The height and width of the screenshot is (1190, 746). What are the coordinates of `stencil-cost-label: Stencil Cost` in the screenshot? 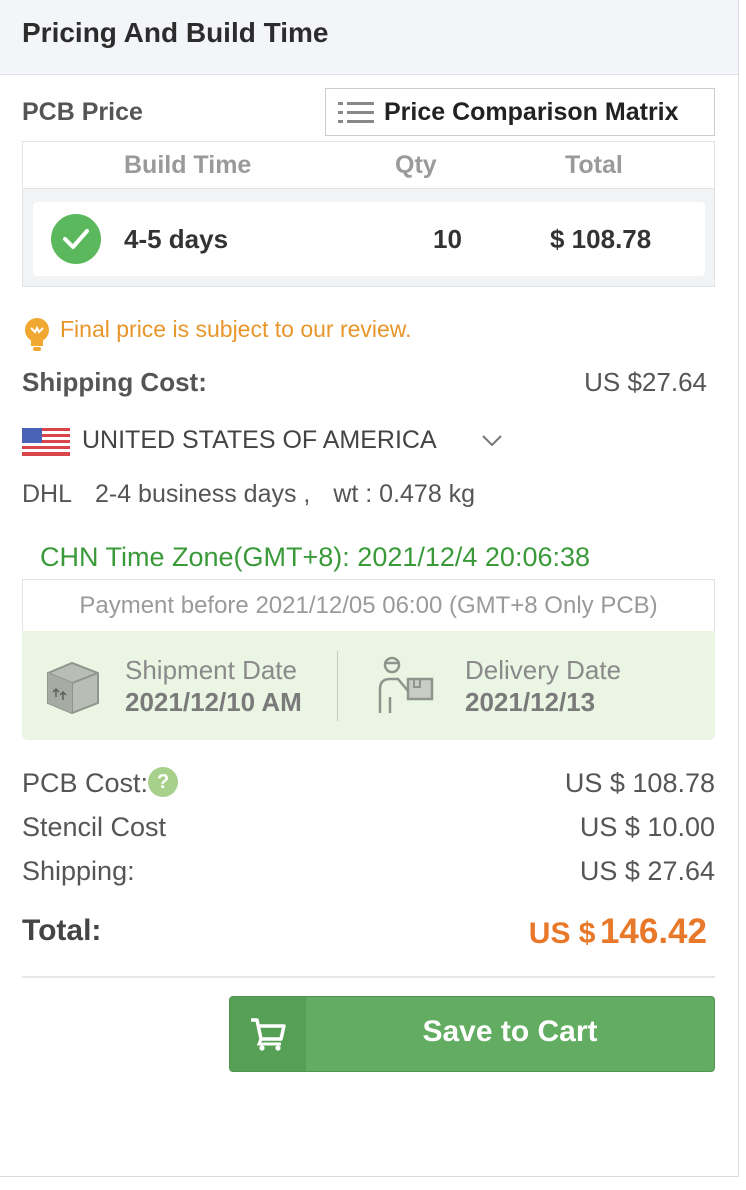 It's located at (94, 827).